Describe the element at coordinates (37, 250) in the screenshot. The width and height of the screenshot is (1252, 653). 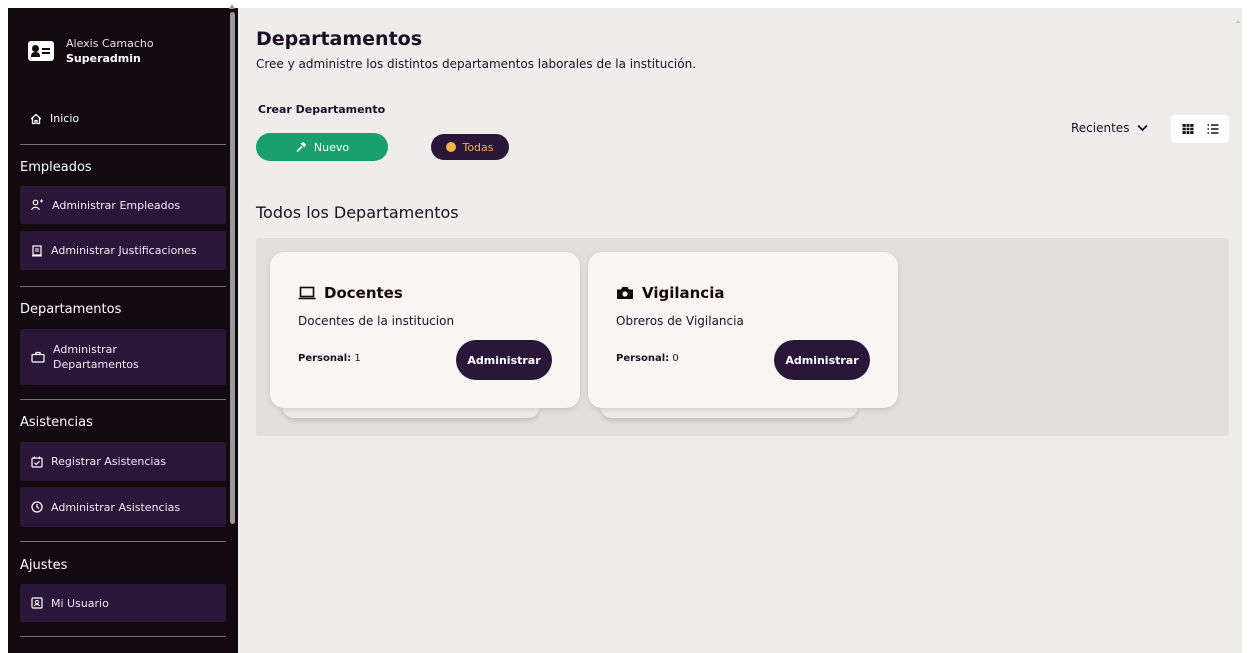
I see `document-icon` at that location.